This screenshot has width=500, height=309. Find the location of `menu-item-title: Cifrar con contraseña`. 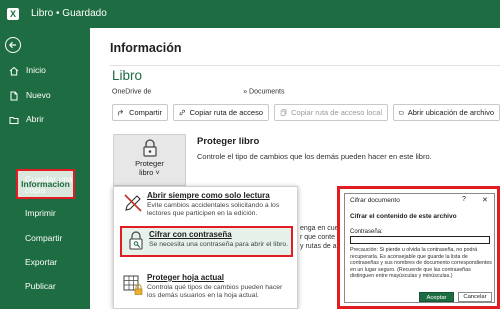

menu-item-title: Cifrar con contraseña is located at coordinates (190, 234).